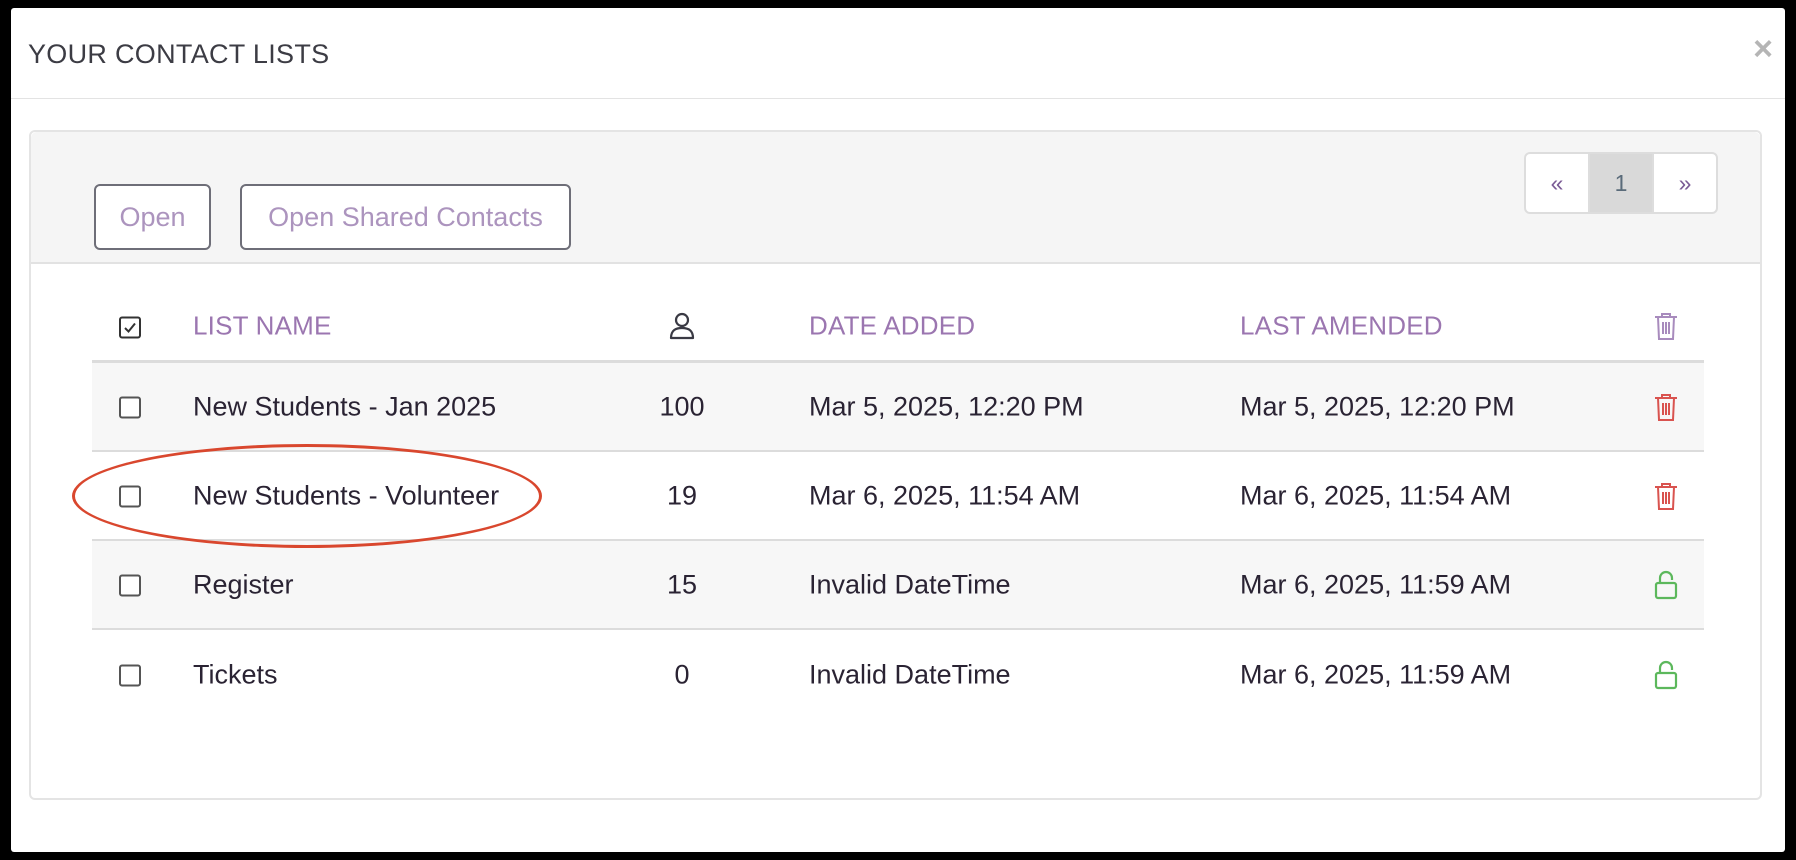 This screenshot has height=860, width=1796. What do you see at coordinates (1557, 183) in the screenshot?
I see `pagination-prev-button: «` at bounding box center [1557, 183].